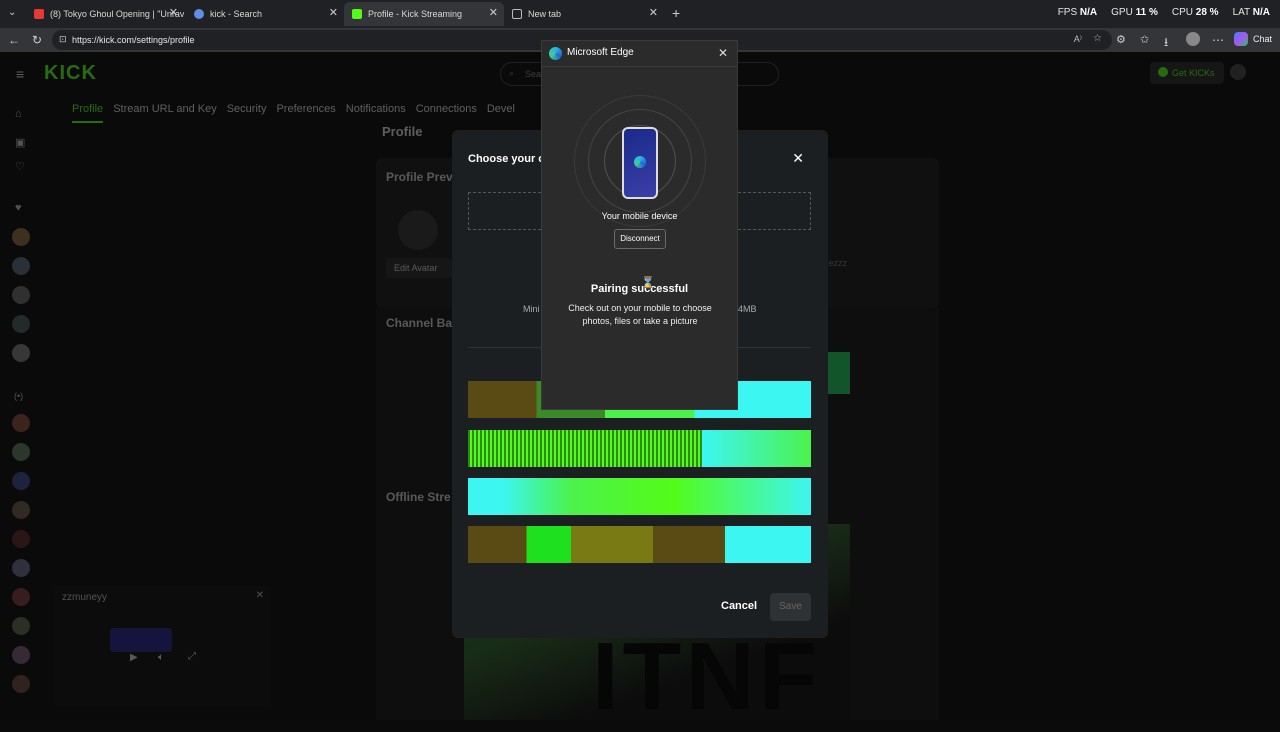 Image resolution: width=1280 pixels, height=732 pixels. I want to click on refresh-icon: ↻, so click(37, 40).